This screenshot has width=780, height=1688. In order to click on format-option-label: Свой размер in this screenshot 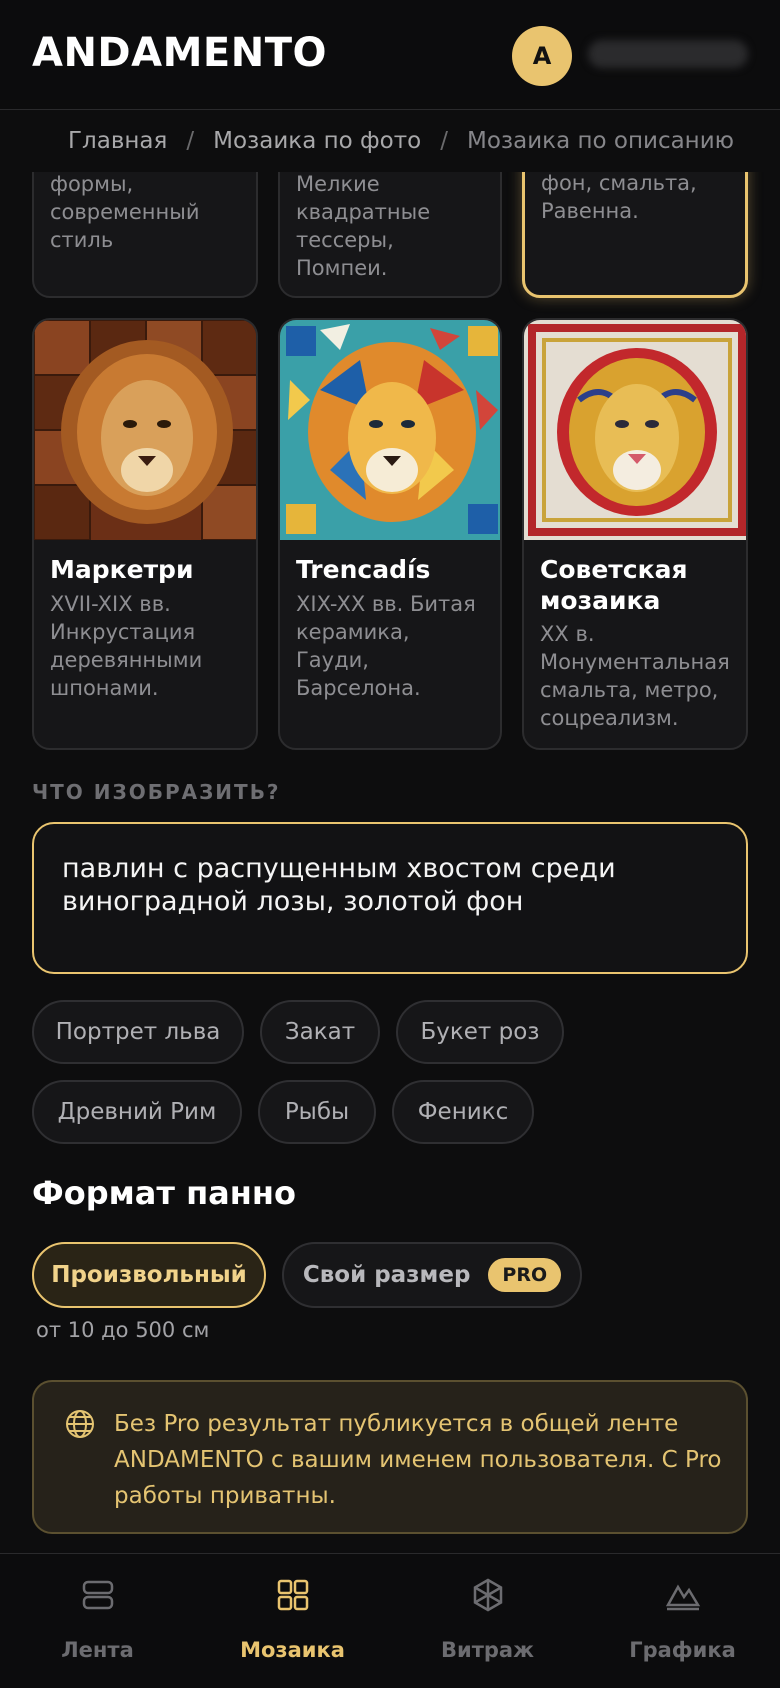, I will do `click(386, 1275)`.